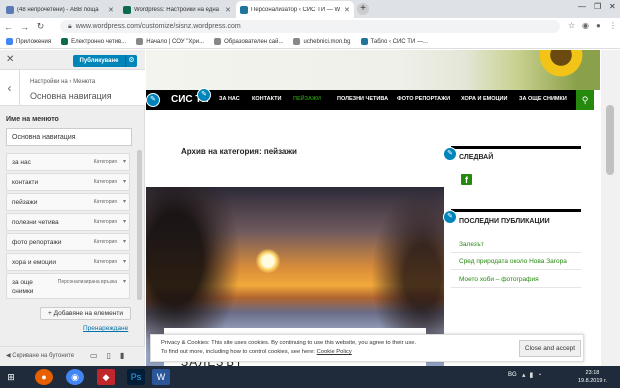 The height and width of the screenshot is (388, 620). Describe the element at coordinates (25, 182) in the screenshot. I see `menu-item-label: контакти` at that location.